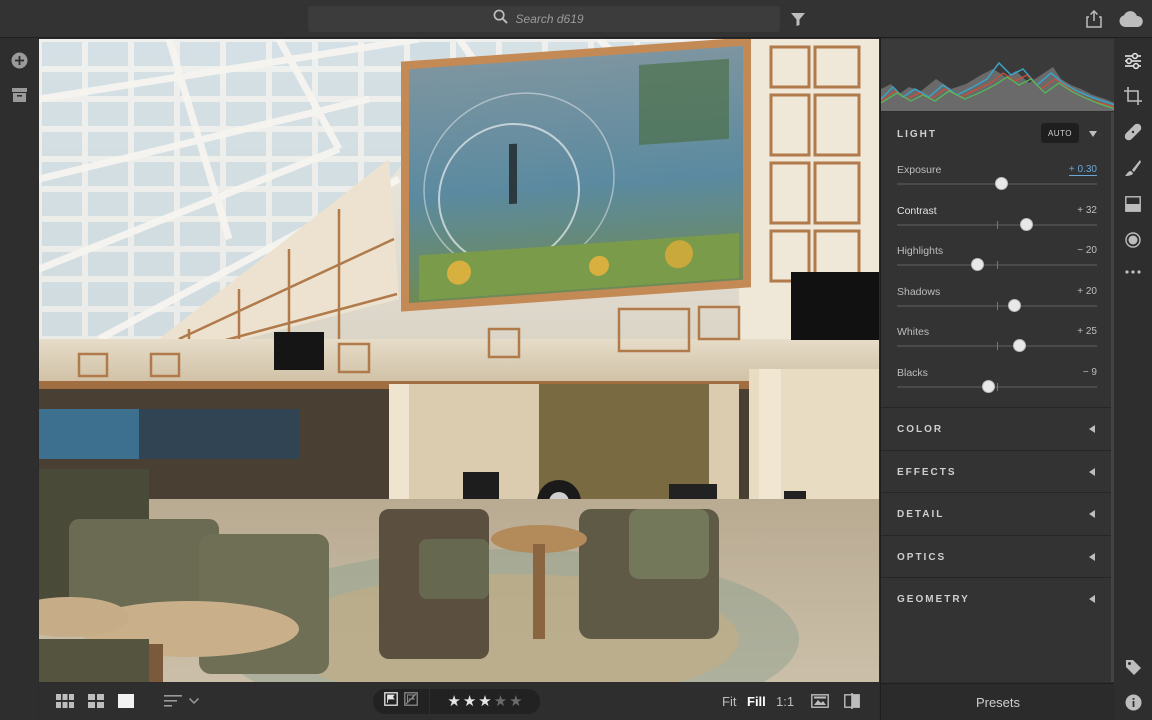 This screenshot has height=720, width=1152. I want to click on star-rating: ★ ★ ★ ★ ★, so click(485, 701).